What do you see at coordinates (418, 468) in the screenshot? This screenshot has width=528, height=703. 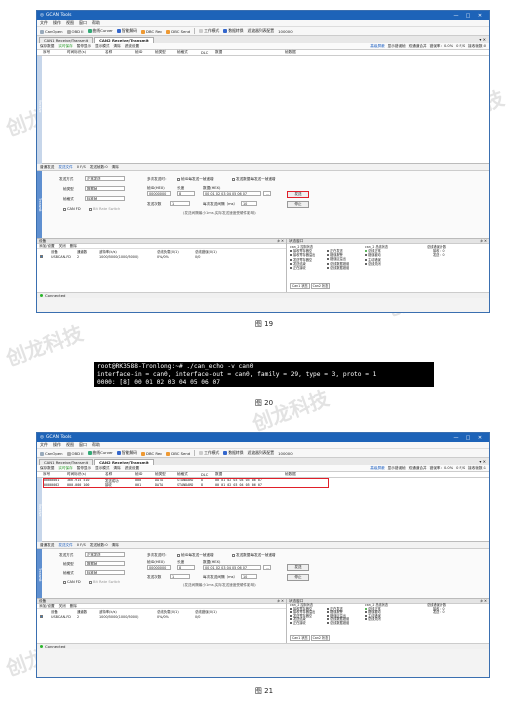 I see `merge-channels-toggle: 双通道合并` at bounding box center [418, 468].